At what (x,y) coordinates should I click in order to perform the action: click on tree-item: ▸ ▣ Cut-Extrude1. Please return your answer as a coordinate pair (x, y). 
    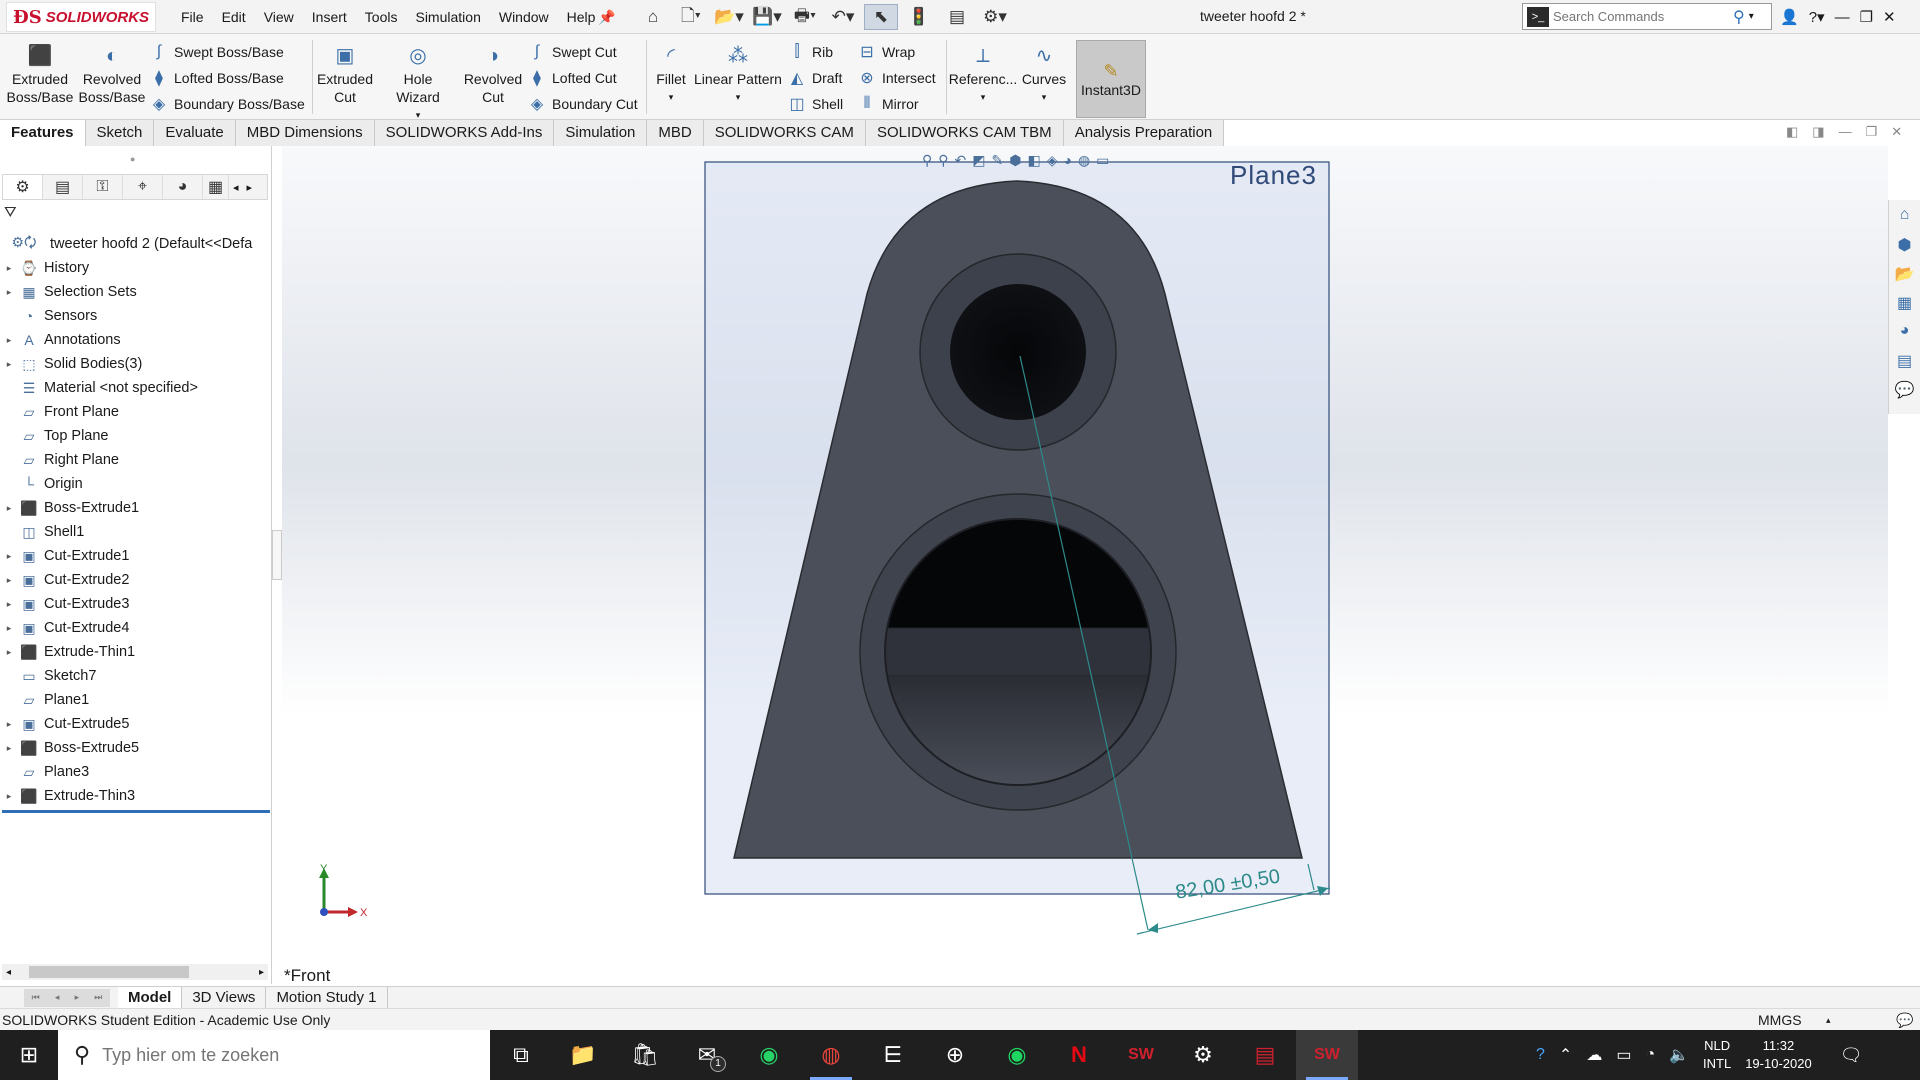
    Looking at the image, I should click on (136, 556).